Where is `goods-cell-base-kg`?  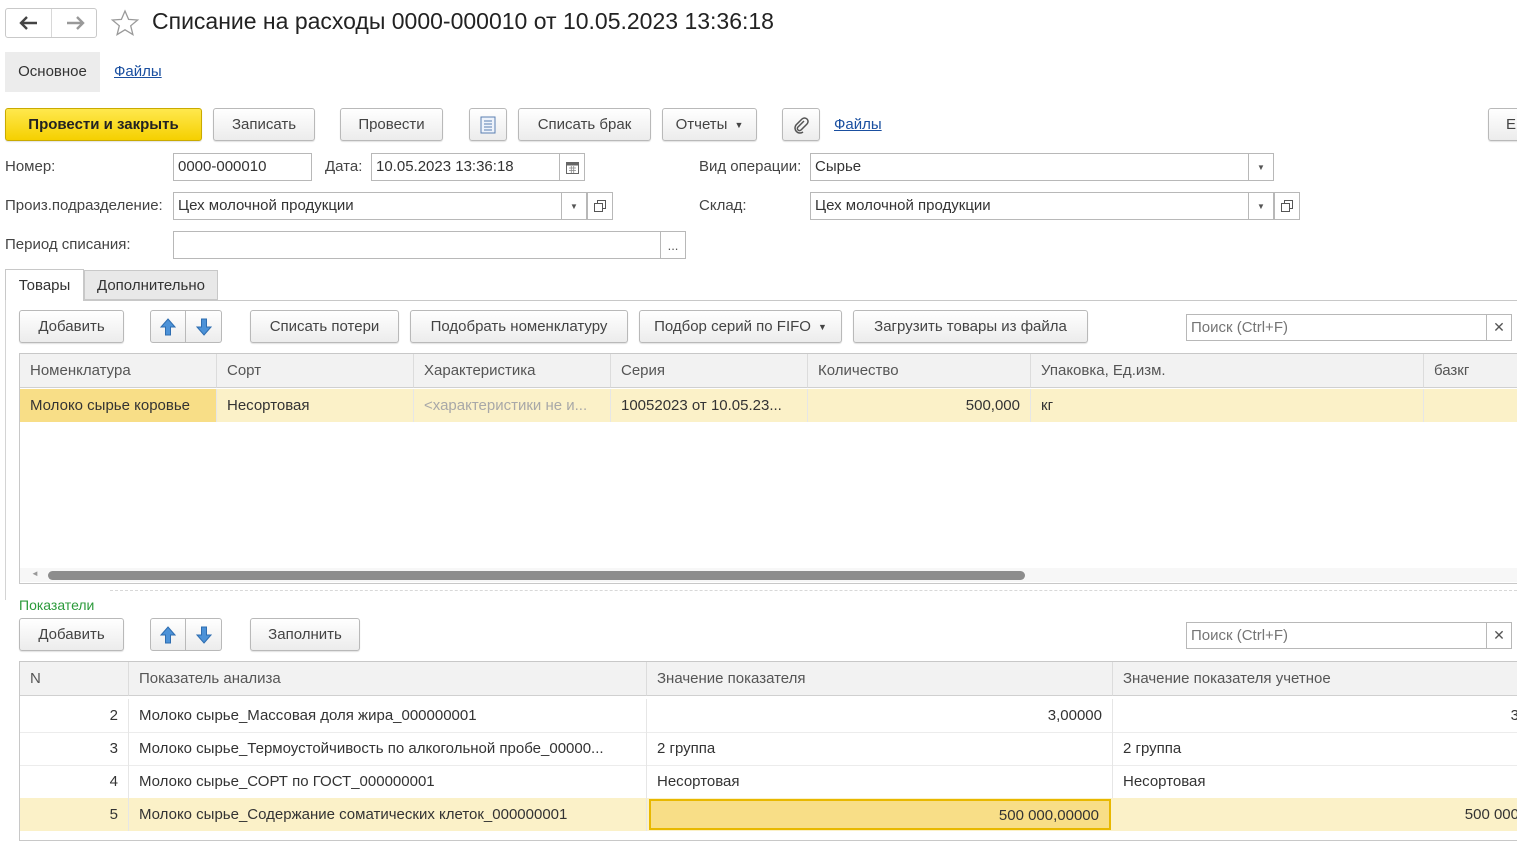 goods-cell-base-kg is located at coordinates (1470, 405).